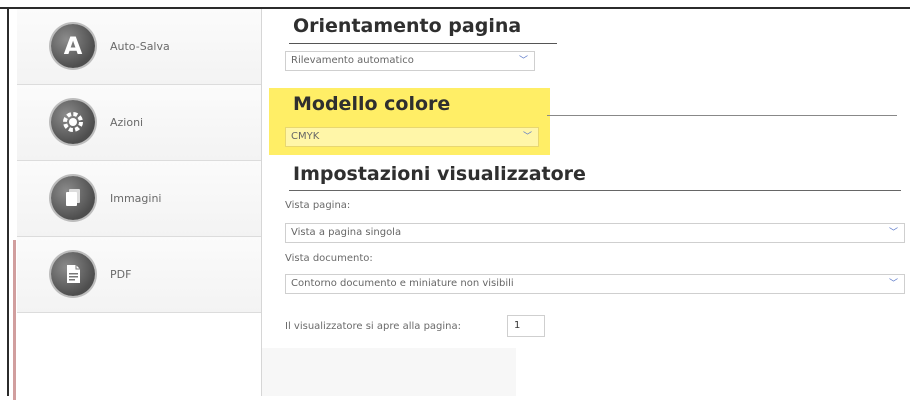 The width and height of the screenshot is (910, 400). I want to click on pdf-icon, so click(73, 274).